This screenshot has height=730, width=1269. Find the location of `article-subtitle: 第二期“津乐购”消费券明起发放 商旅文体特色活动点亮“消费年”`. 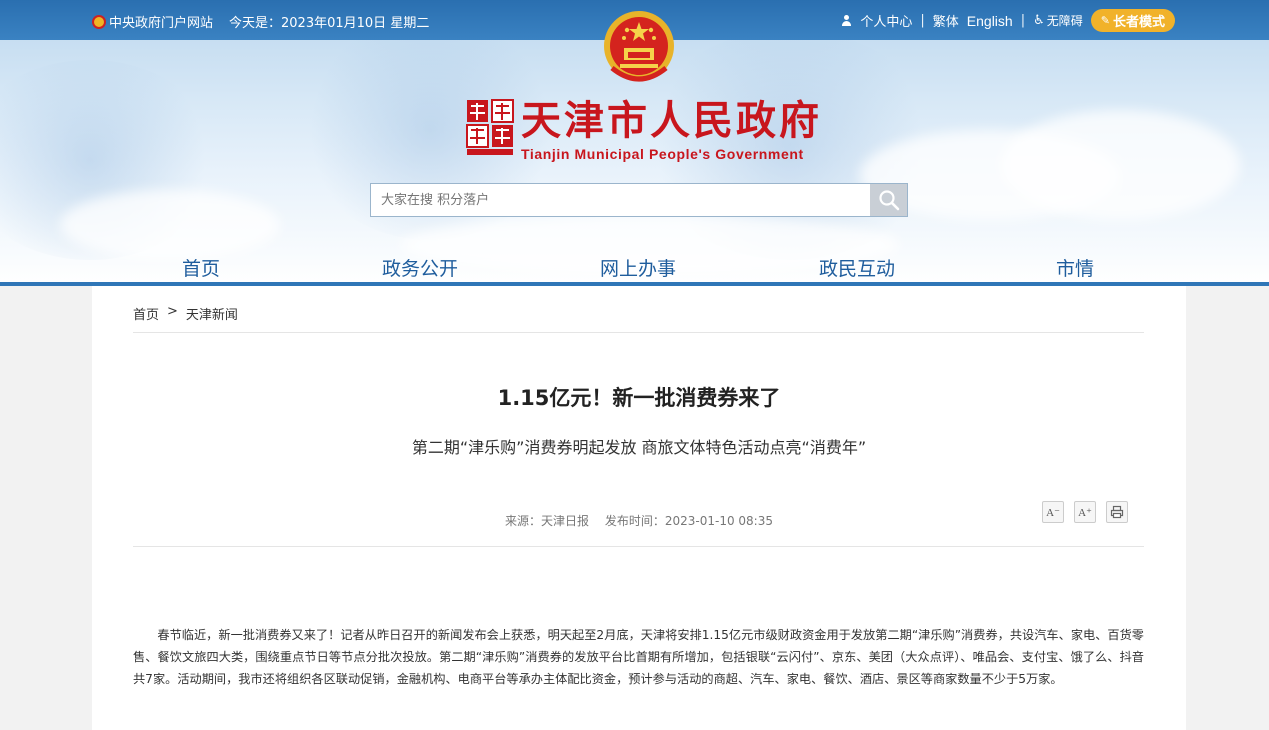

article-subtitle: 第二期“津乐购”消费券明起发放 商旅文体特色活动点亮“消费年” is located at coordinates (639, 447).